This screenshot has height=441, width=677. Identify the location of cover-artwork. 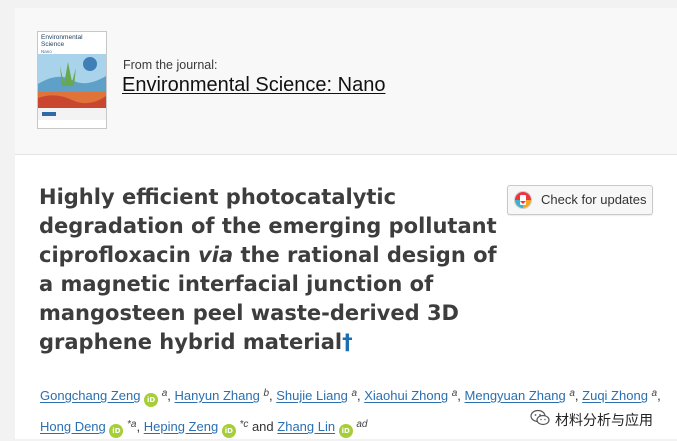
(72, 87).